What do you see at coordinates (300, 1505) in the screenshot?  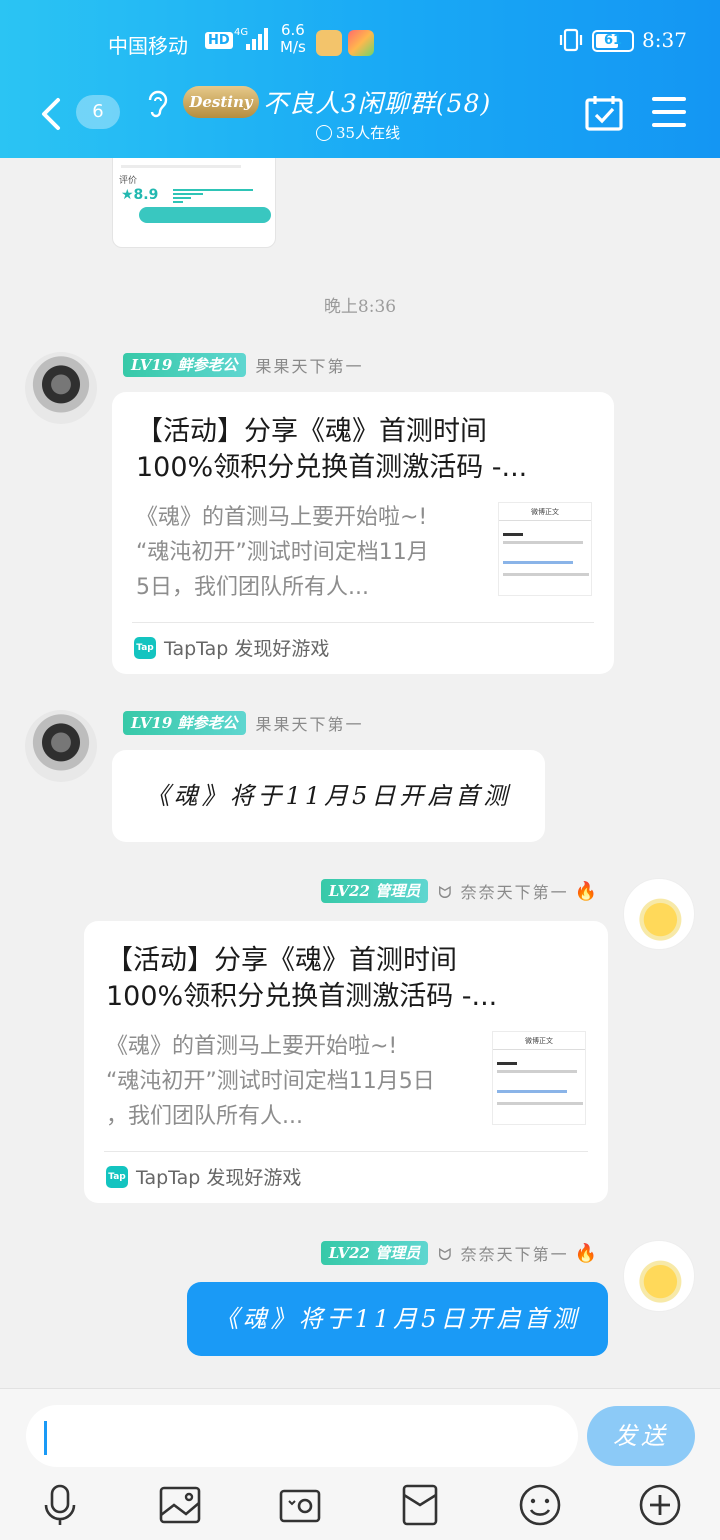 I see `camera-icon` at bounding box center [300, 1505].